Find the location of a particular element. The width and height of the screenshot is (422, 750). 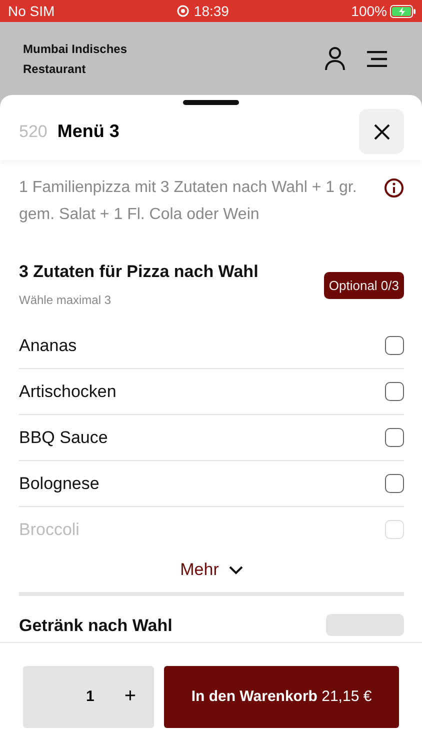

battery-icon is located at coordinates (403, 11).